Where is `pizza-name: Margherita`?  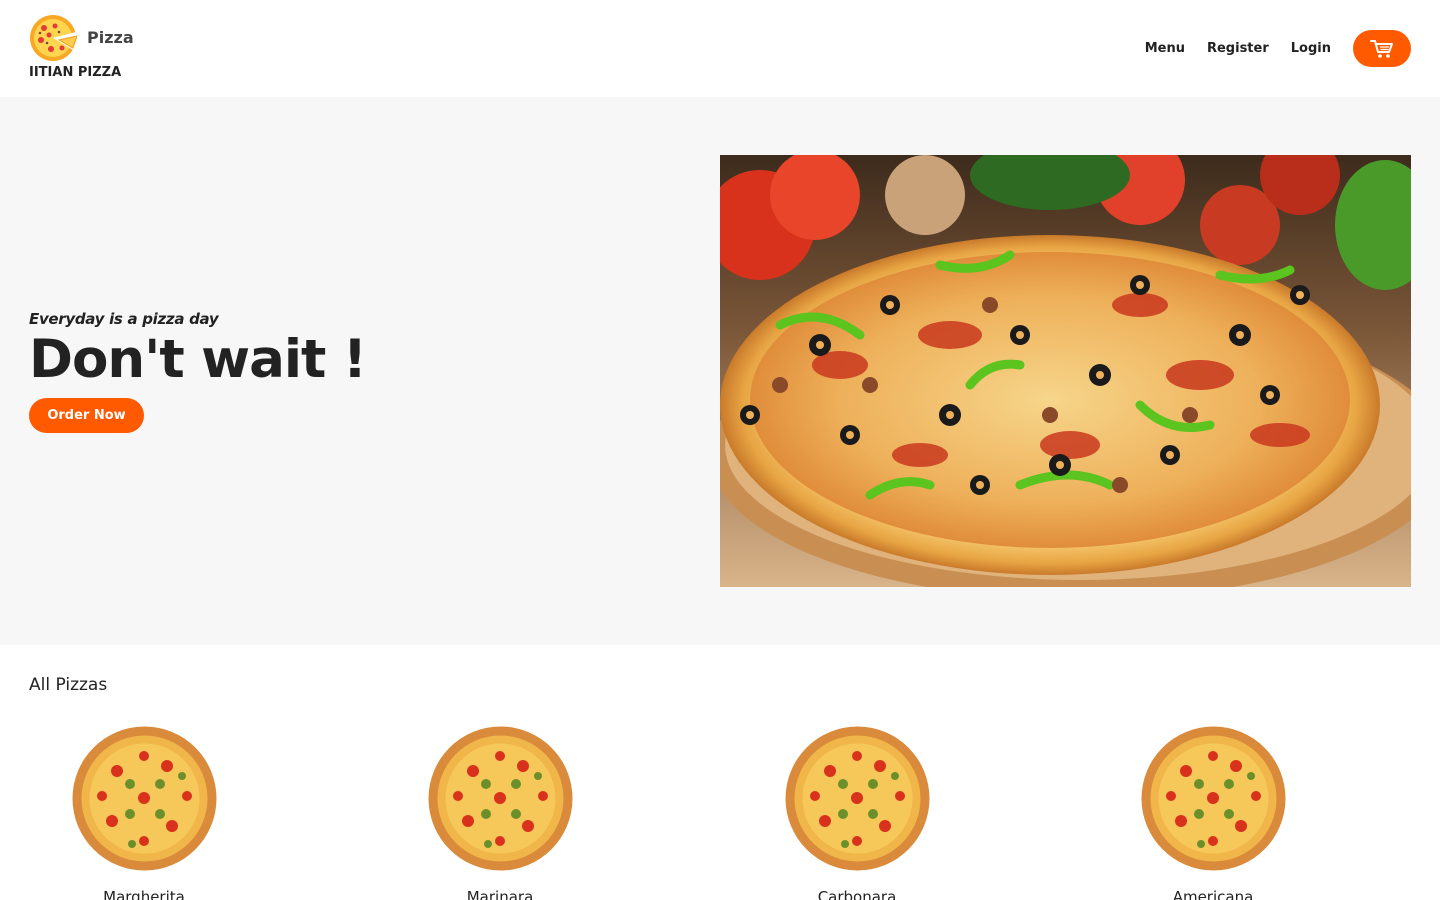
pizza-name: Margherita is located at coordinates (144, 894).